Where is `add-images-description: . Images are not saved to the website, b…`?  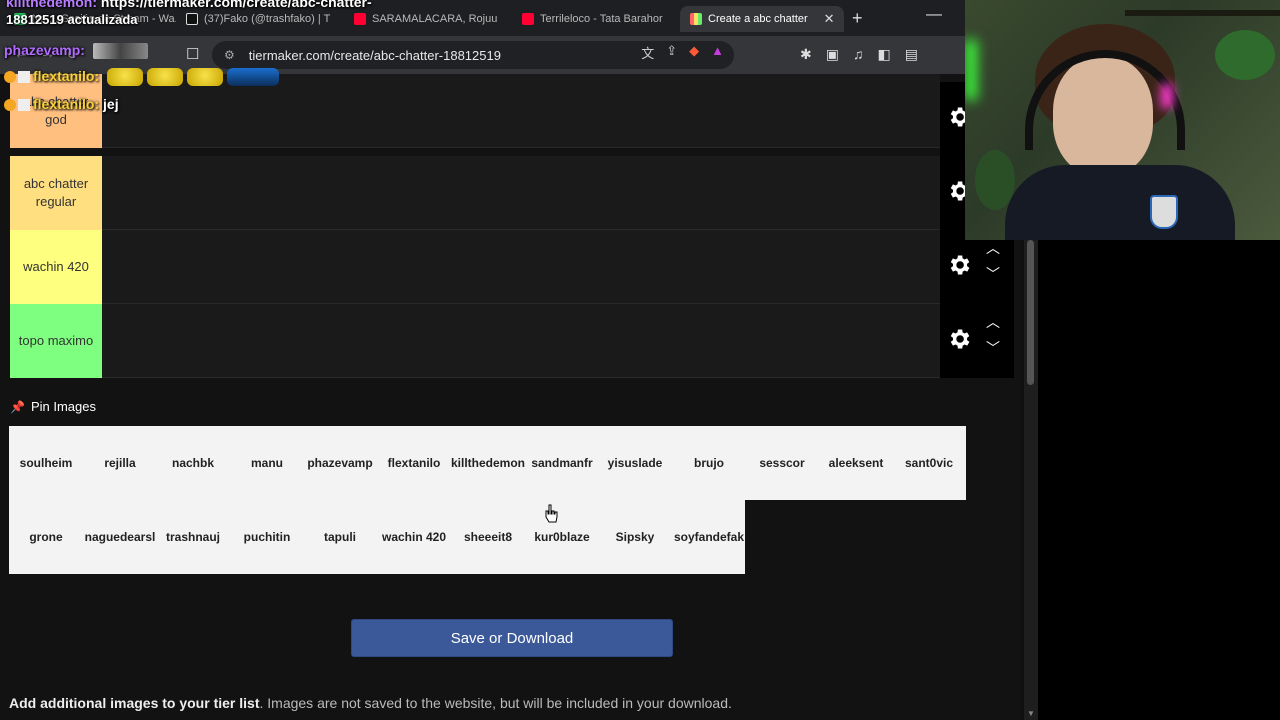 add-images-description: . Images are not saved to the website, b… is located at coordinates (495, 703).